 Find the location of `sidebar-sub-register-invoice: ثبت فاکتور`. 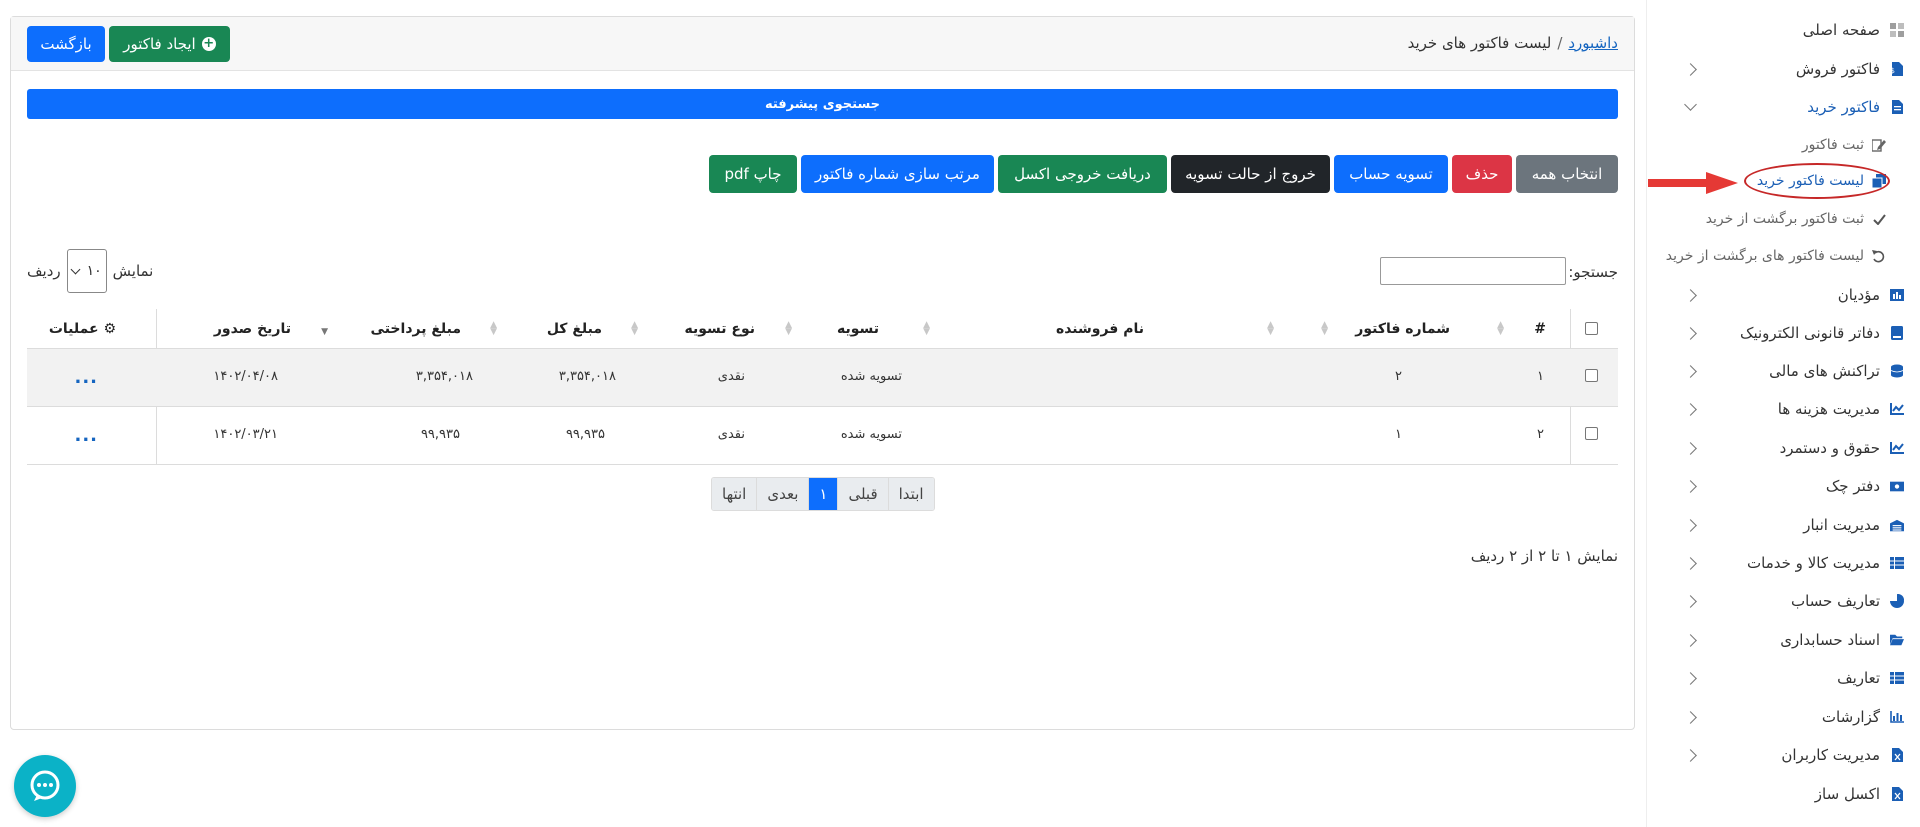

sidebar-sub-register-invoice: ثبت فاکتور is located at coordinates (1783, 145).